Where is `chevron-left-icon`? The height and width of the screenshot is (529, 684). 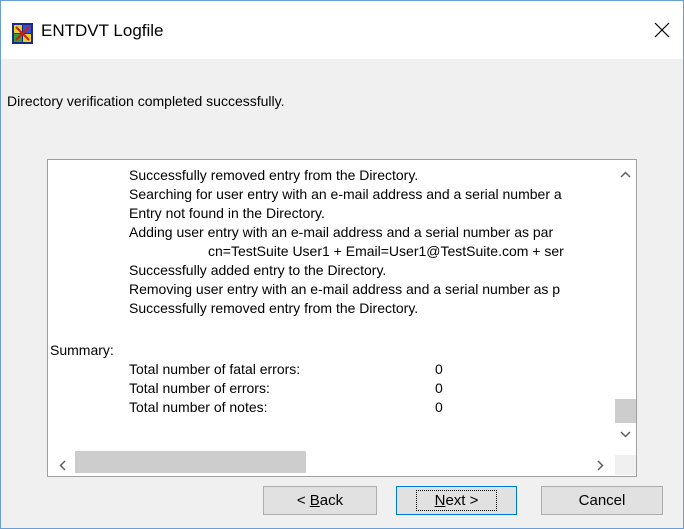 chevron-left-icon is located at coordinates (62, 465).